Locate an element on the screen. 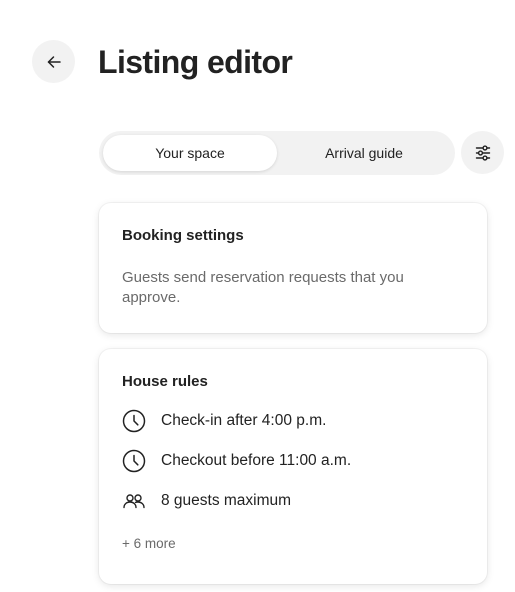 This screenshot has width=515, height=592. rule-checkout: Checkout before 11:00 a.m. is located at coordinates (293, 461).